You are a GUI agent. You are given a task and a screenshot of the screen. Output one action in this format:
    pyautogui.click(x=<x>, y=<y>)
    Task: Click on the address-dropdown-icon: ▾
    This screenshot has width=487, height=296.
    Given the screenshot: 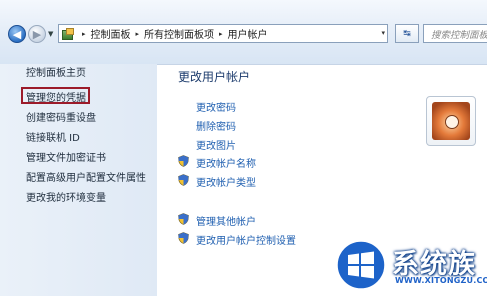 What is the action you would take?
    pyautogui.click(x=383, y=33)
    